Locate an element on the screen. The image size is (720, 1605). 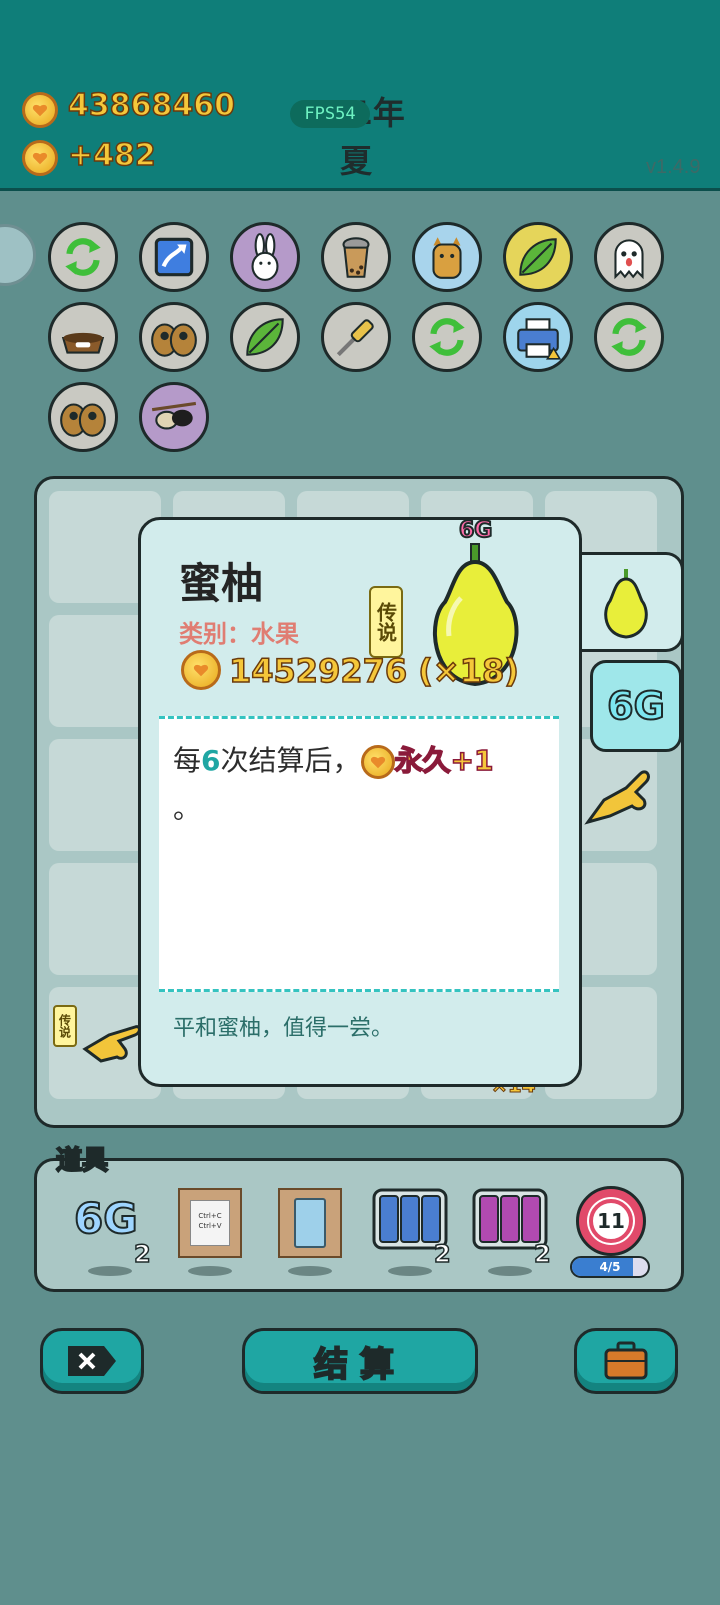
round-badge is located at coordinates (18, 255).